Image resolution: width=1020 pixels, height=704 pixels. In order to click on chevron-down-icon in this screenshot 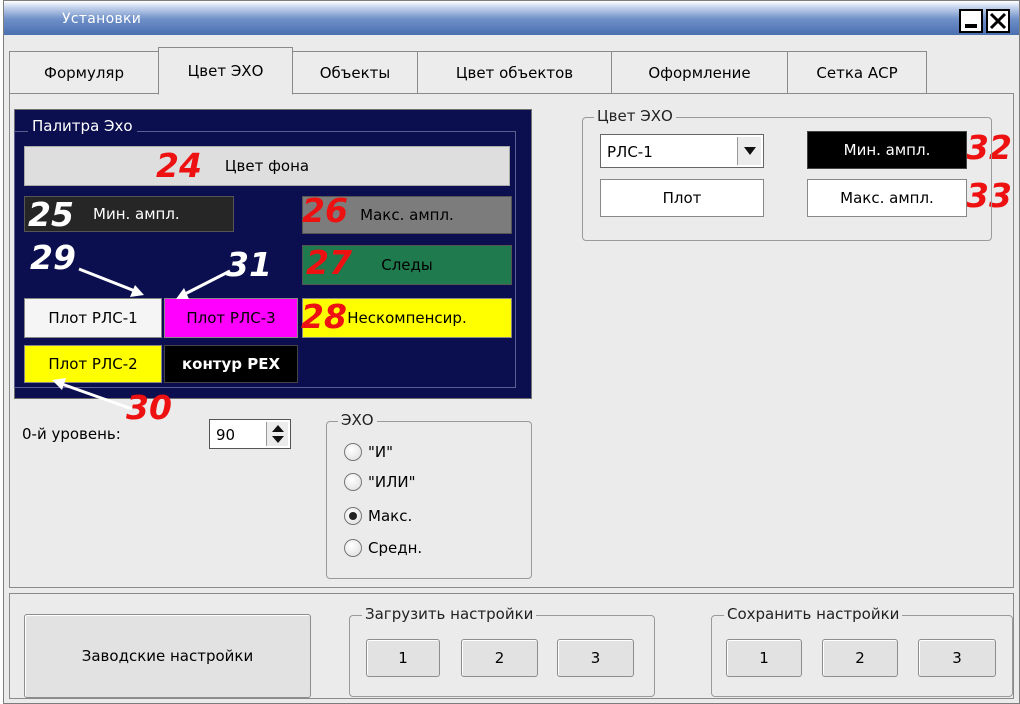, I will do `click(749, 151)`.